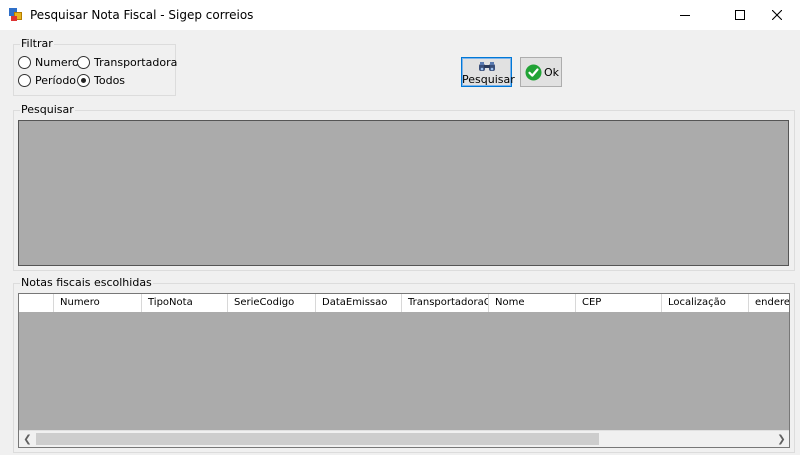 Image resolution: width=800 pixels, height=455 pixels. What do you see at coordinates (272, 303) in the screenshot?
I see `column-header-seriecodigo: SerieCodigo` at bounding box center [272, 303].